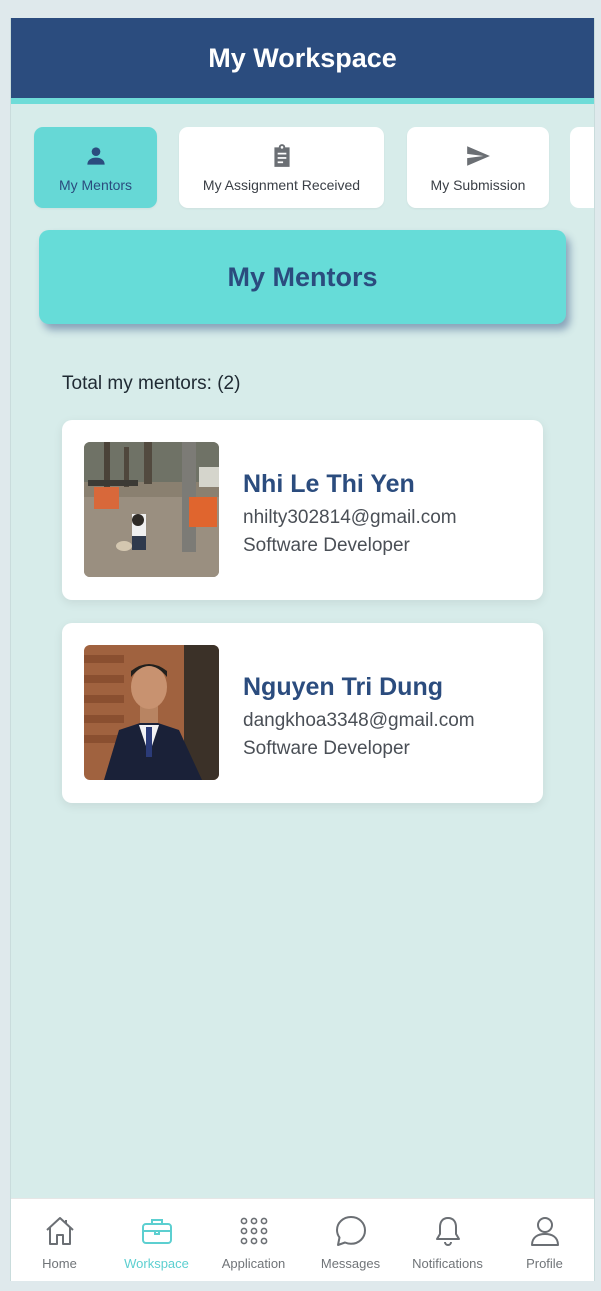  I want to click on portrait-photo-image, so click(151, 712).